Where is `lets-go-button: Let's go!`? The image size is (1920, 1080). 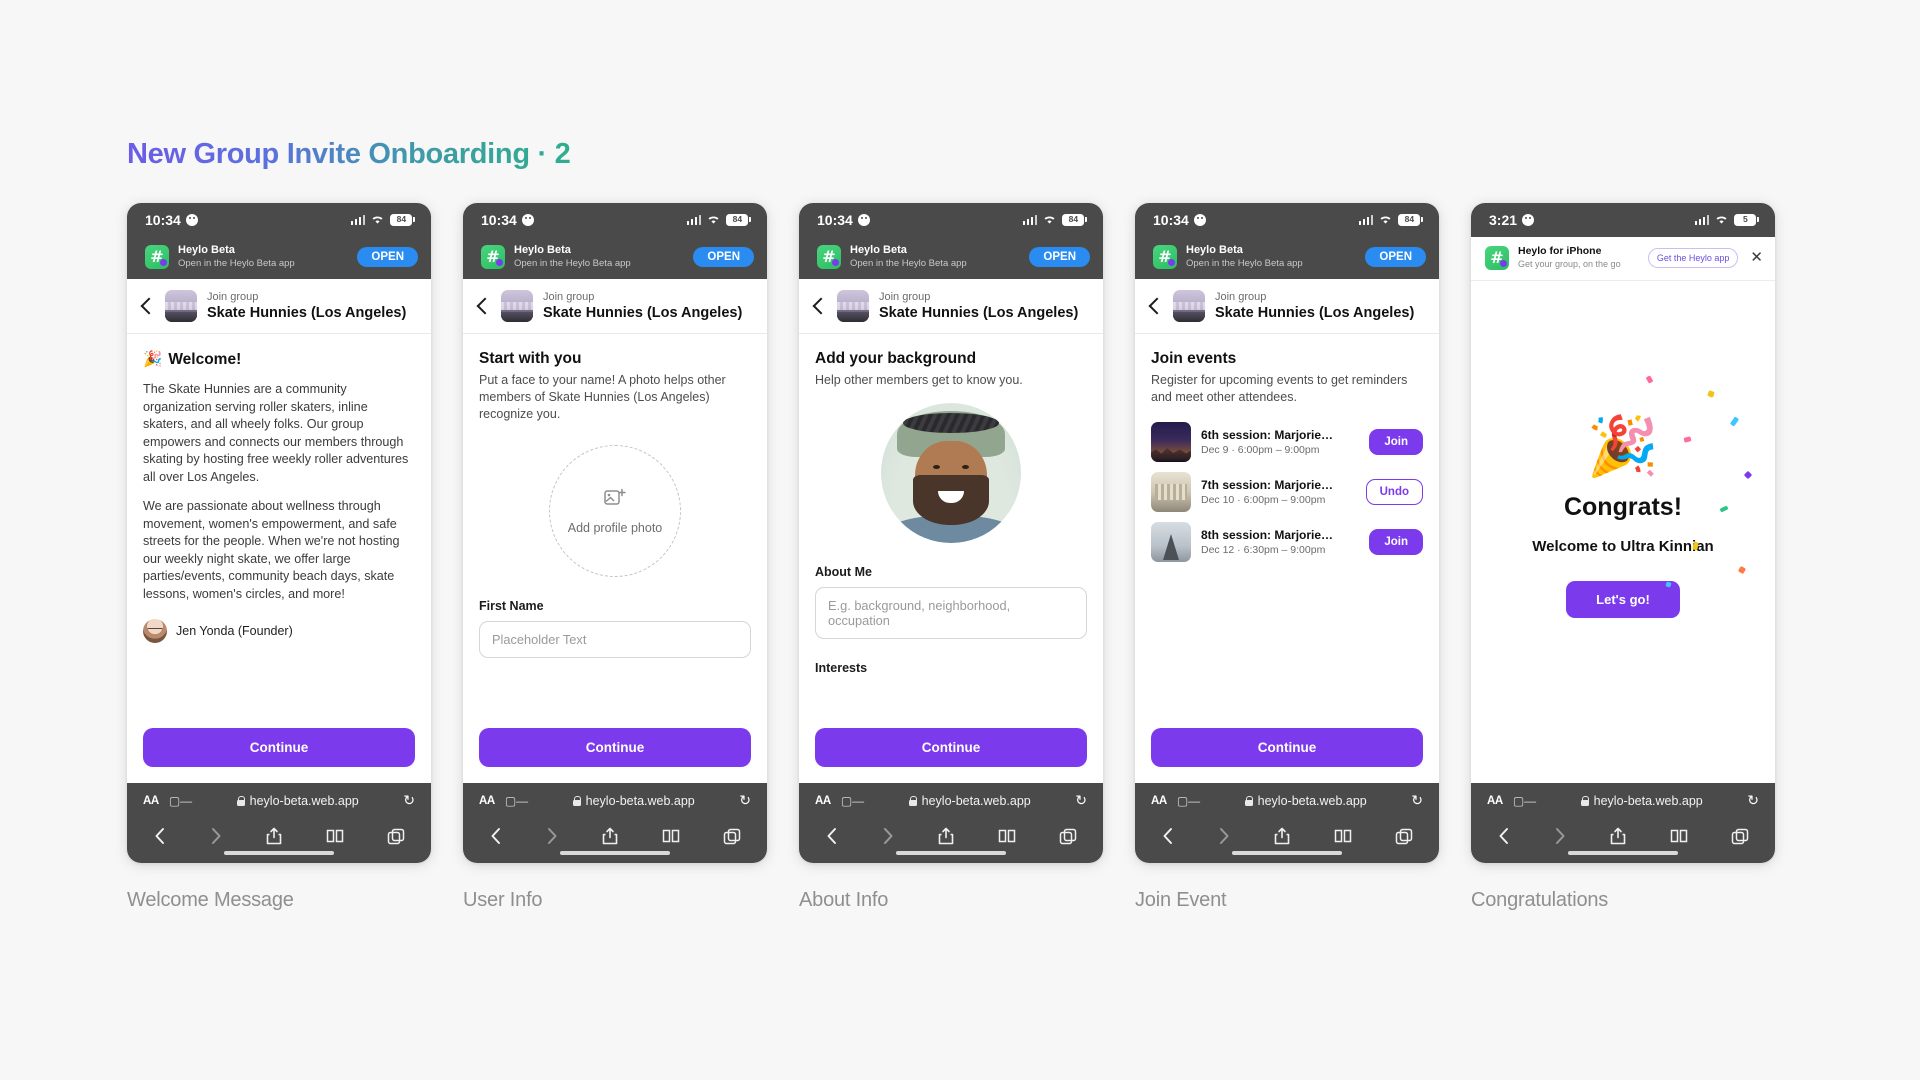 lets-go-button: Let's go! is located at coordinates (1623, 599).